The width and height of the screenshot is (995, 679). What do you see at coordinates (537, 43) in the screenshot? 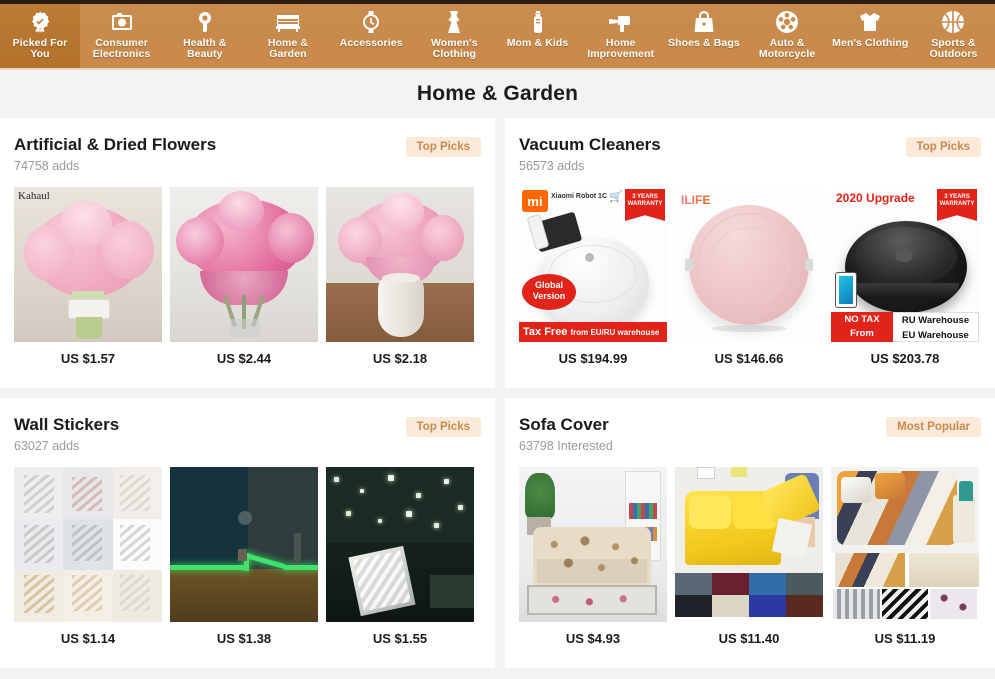
I see `nav-item-label: Mom & Kids` at bounding box center [537, 43].